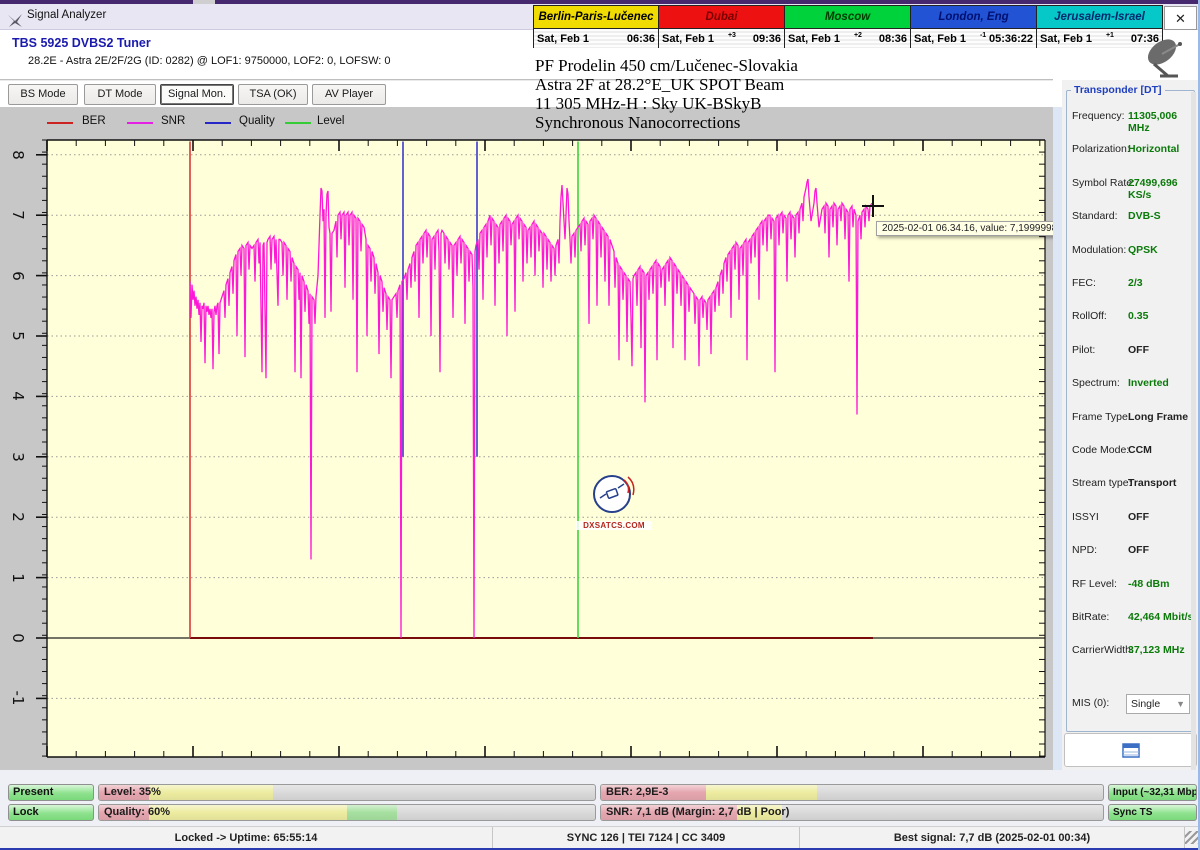 The height and width of the screenshot is (850, 1200). Describe the element at coordinates (1140, 450) in the screenshot. I see `transponder-value: CCM` at that location.